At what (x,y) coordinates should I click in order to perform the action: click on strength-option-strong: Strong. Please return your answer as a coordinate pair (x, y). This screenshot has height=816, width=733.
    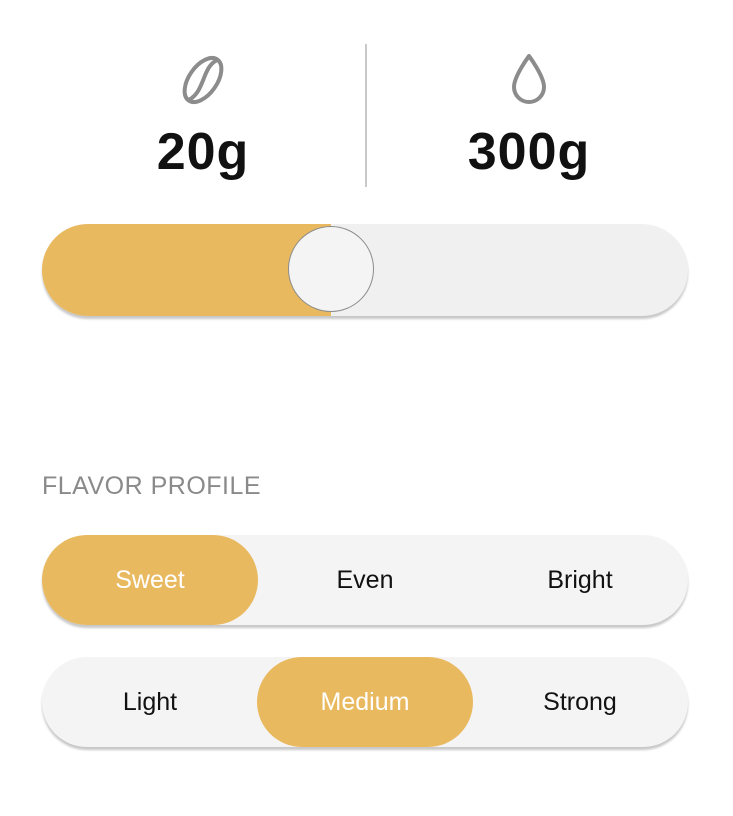
    Looking at the image, I should click on (580, 702).